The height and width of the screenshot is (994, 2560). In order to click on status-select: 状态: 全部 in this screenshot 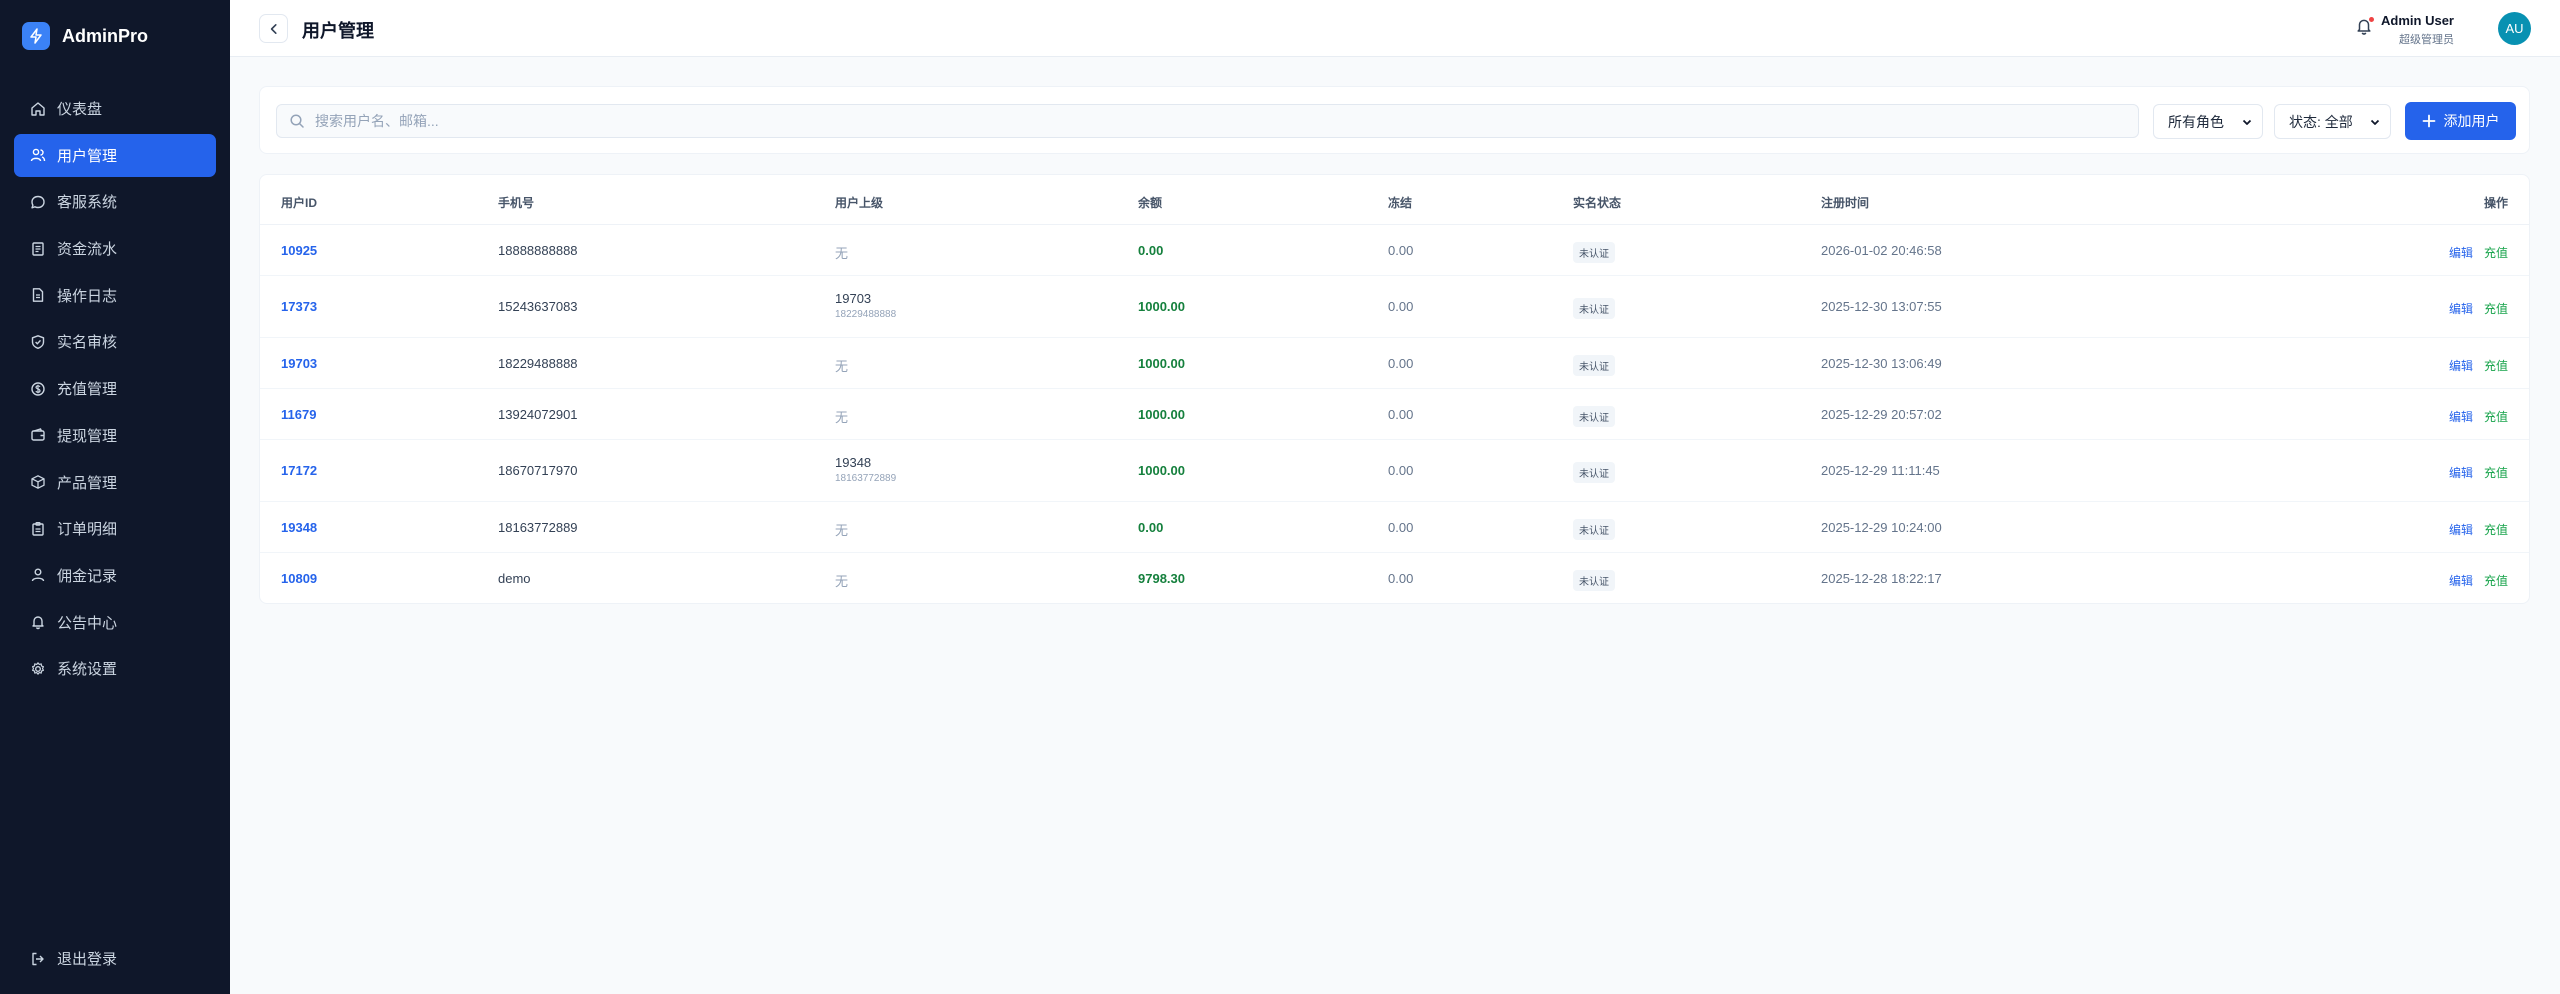, I will do `click(2332, 121)`.